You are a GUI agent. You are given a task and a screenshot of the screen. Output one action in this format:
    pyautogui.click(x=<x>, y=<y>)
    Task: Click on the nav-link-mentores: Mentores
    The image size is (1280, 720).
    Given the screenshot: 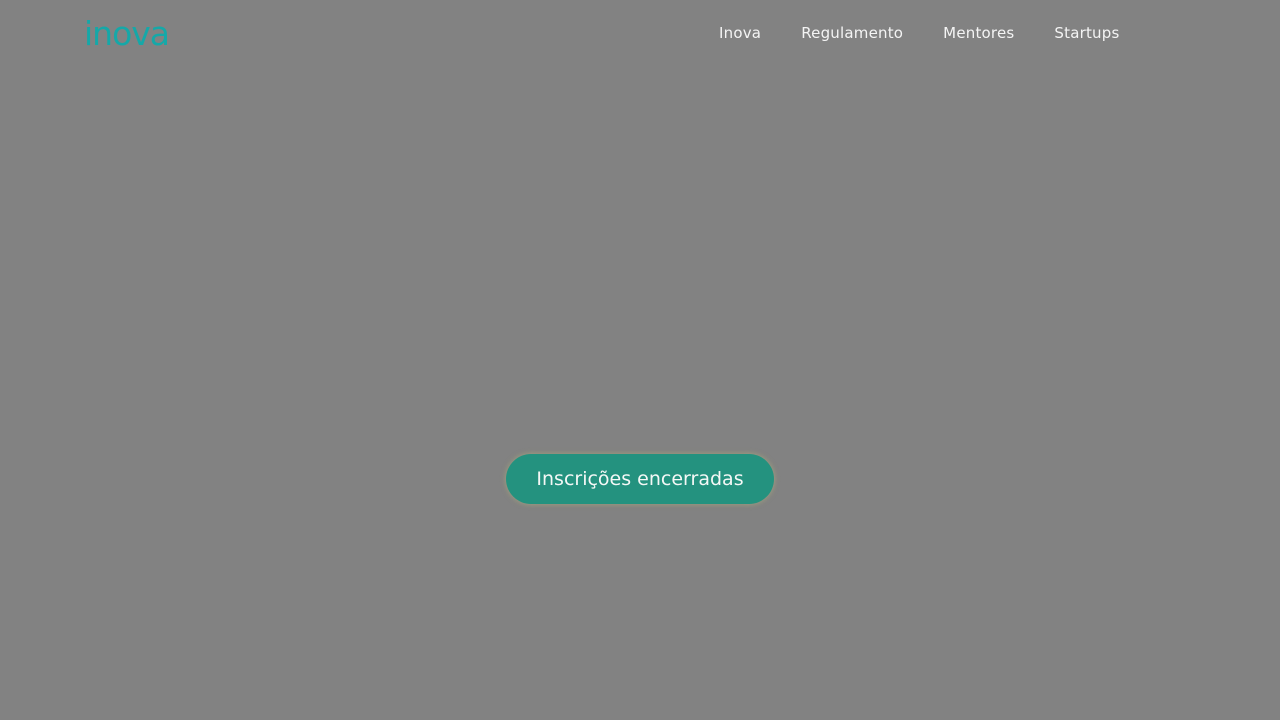 What is the action you would take?
    pyautogui.click(x=978, y=33)
    